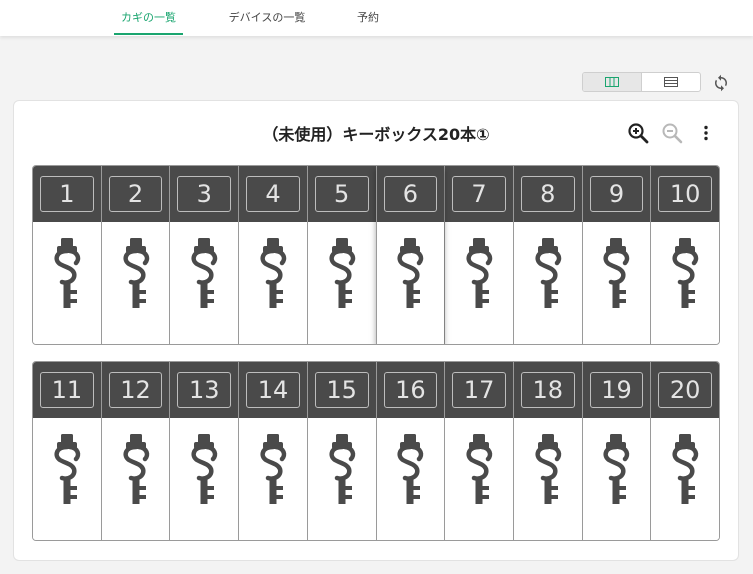 The image size is (753, 574). I want to click on slot-number: 7, so click(479, 194).